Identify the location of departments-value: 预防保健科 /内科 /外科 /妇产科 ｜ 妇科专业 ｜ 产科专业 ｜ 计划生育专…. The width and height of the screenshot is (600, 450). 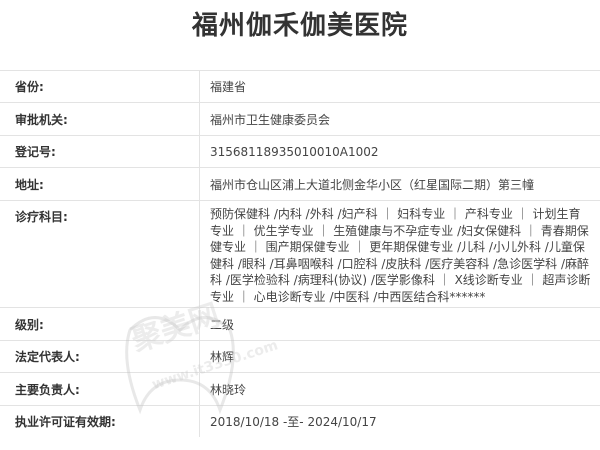
(400, 255).